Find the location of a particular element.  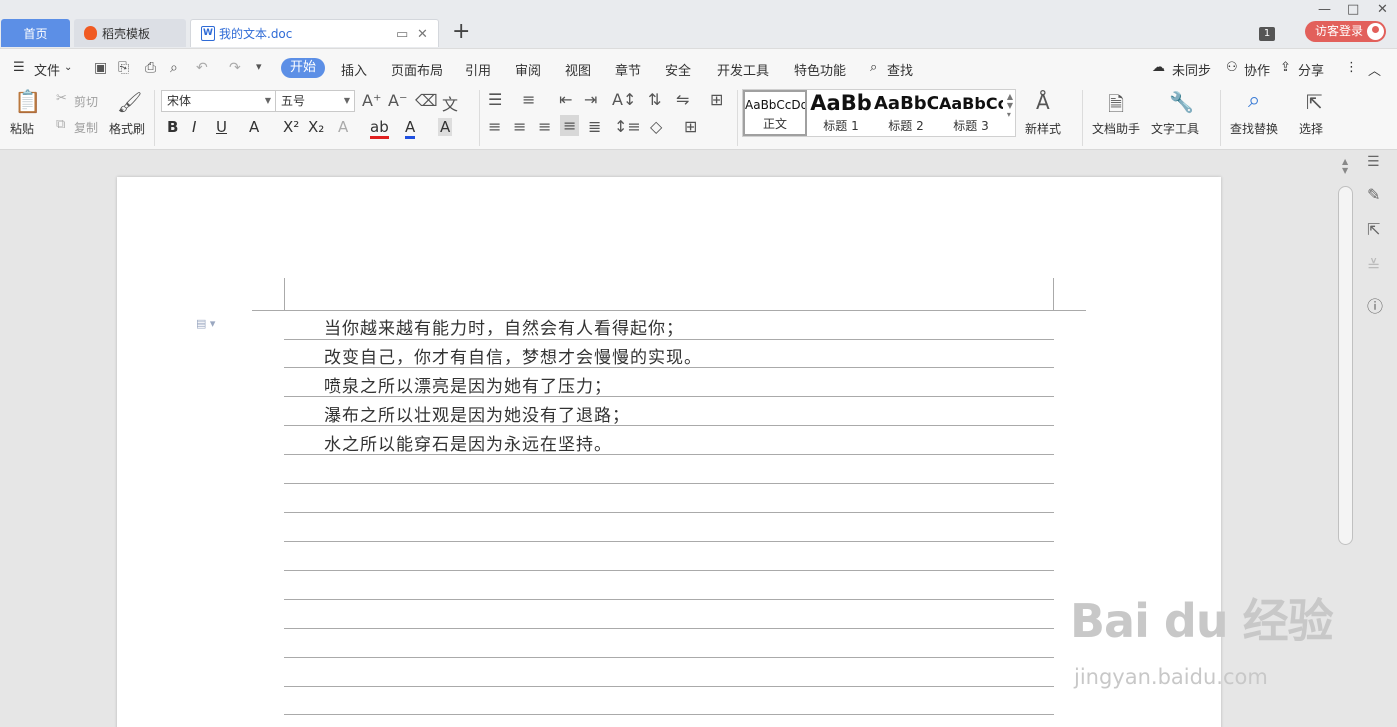

find-replace-button: 查找替换 is located at coordinates (1254, 128).